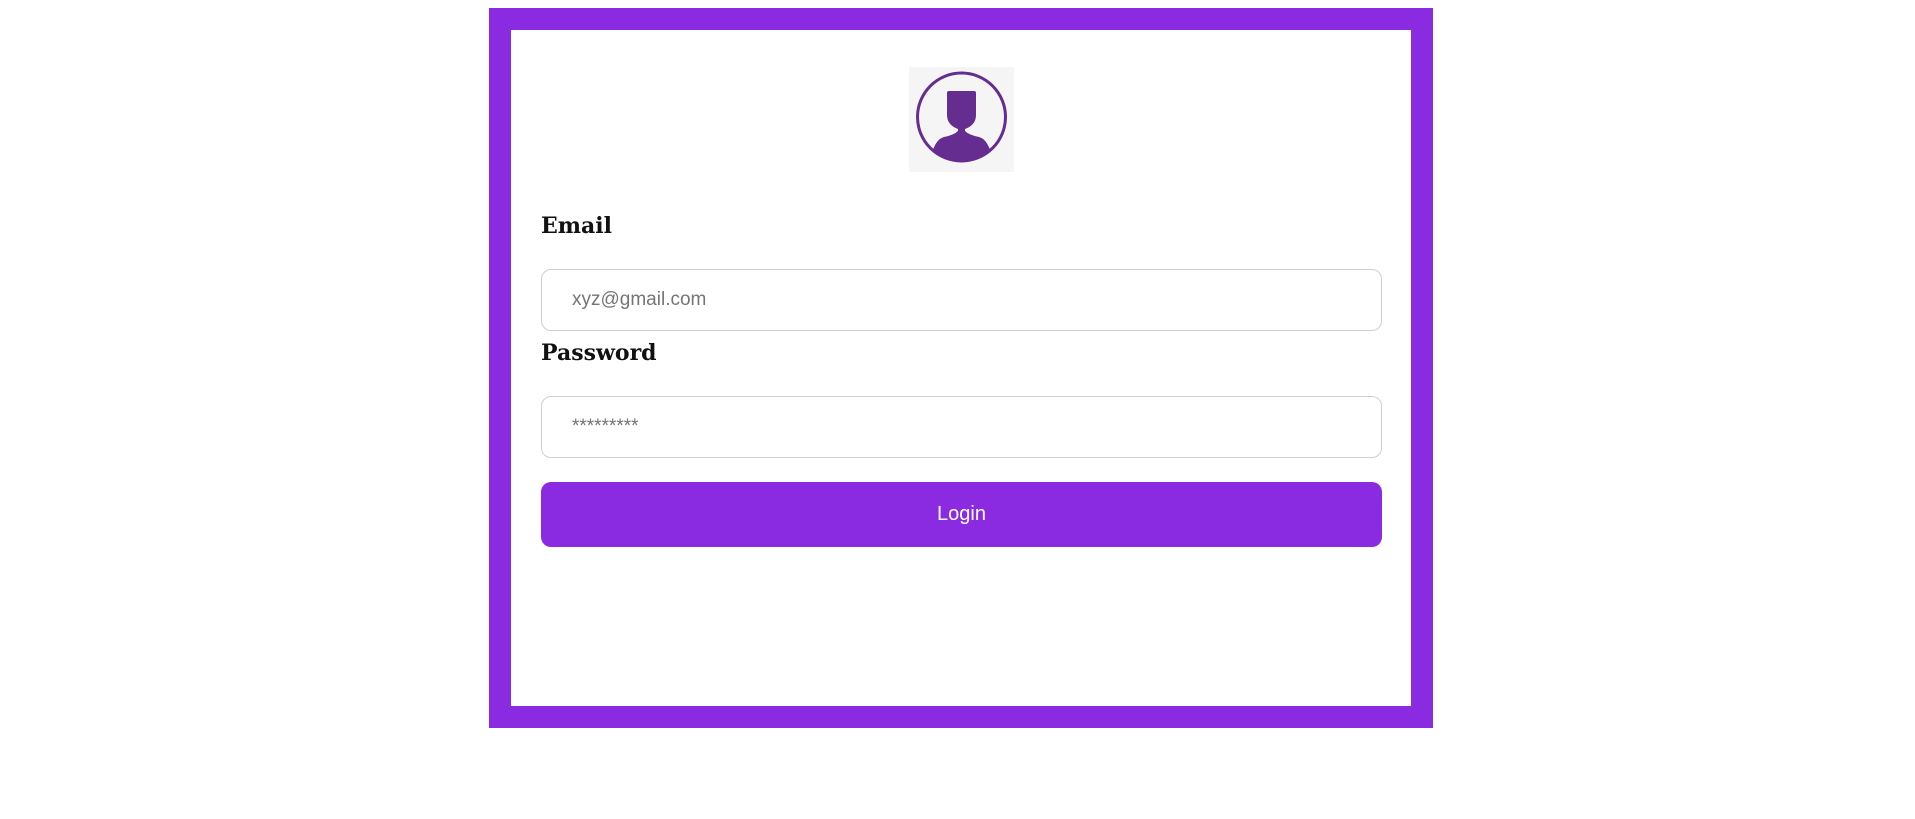 The height and width of the screenshot is (819, 1915). I want to click on password-label: Password, so click(599, 353).